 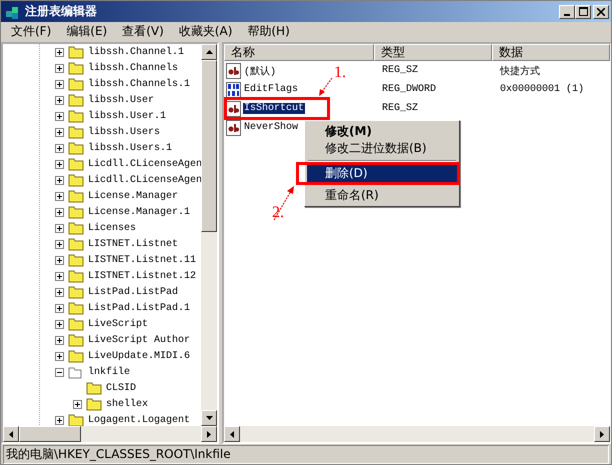 What do you see at coordinates (207, 31) in the screenshot?
I see `menu-item: 收藏夹(A)` at bounding box center [207, 31].